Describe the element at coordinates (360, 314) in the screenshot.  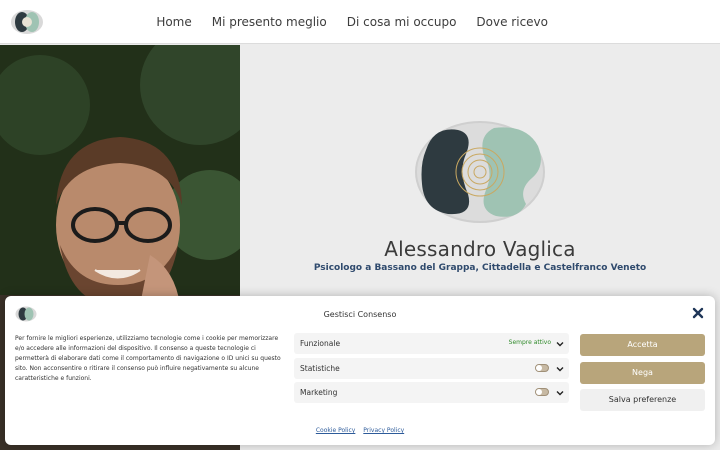
I see `consent-title: Gestisci Consenso` at that location.